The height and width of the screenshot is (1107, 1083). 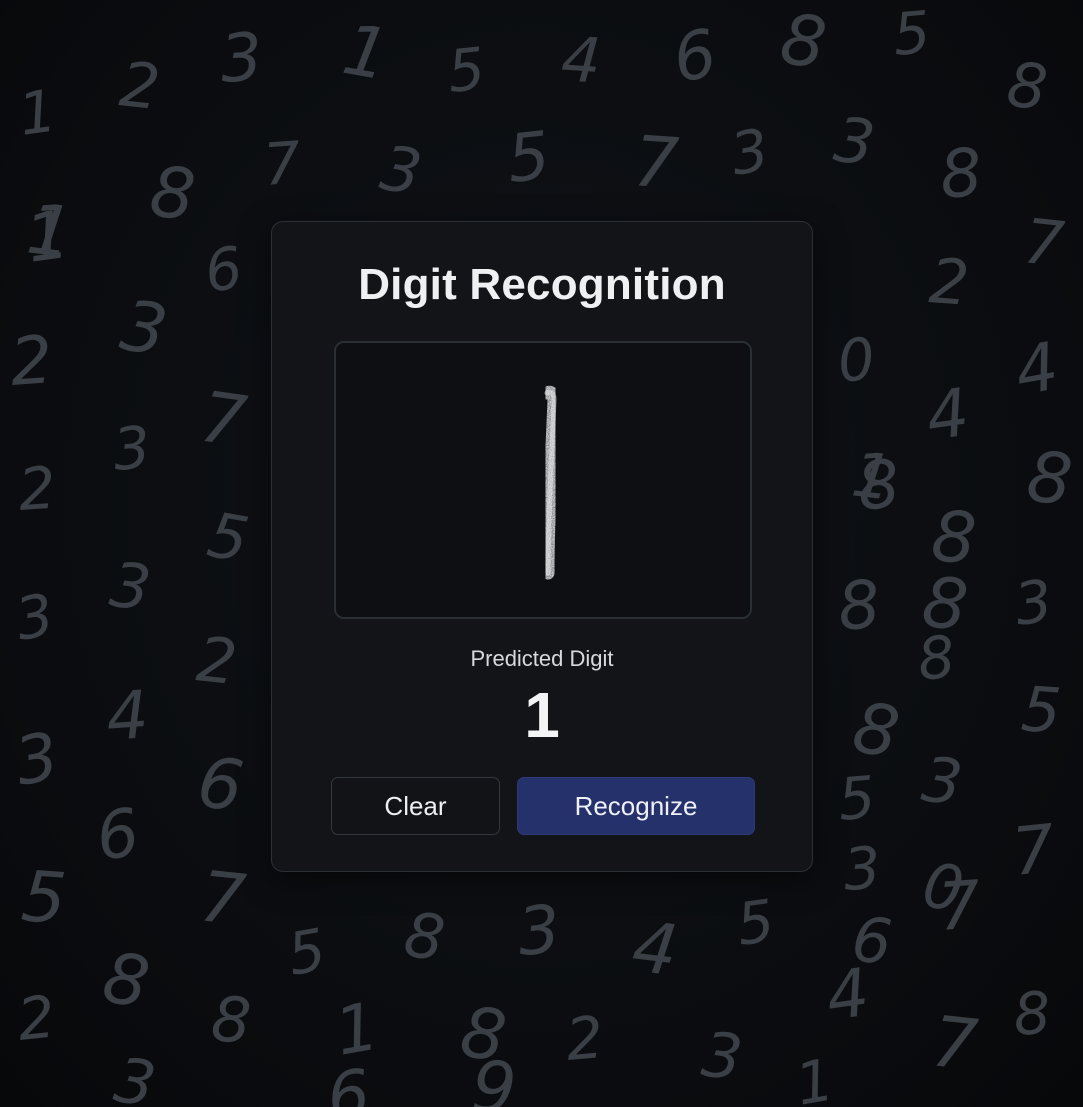 What do you see at coordinates (494, 1076) in the screenshot?
I see `background-digit: 9` at bounding box center [494, 1076].